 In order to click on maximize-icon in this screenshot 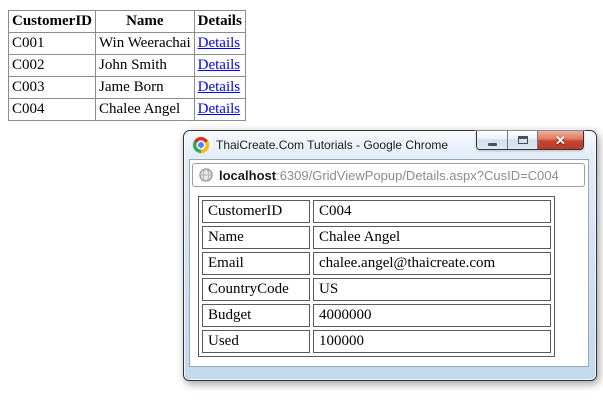, I will do `click(522, 140)`.